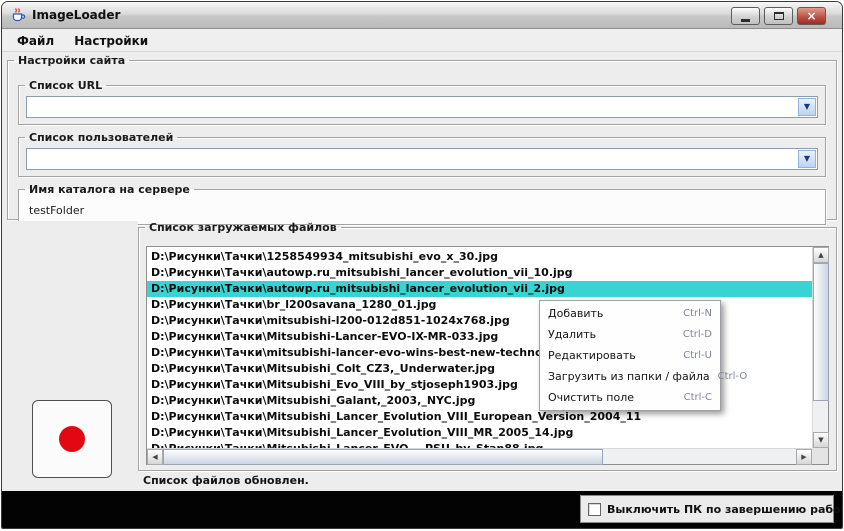 The width and height of the screenshot is (844, 531). I want to click on user-combobox: ▼, so click(422, 159).